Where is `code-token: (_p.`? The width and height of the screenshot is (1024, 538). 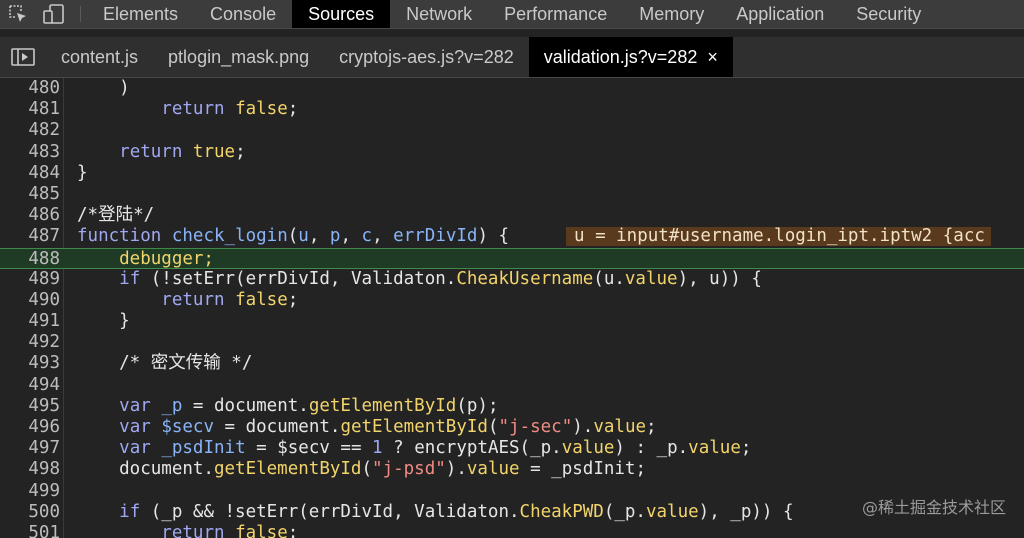
code-token: (_p. is located at coordinates (624, 511).